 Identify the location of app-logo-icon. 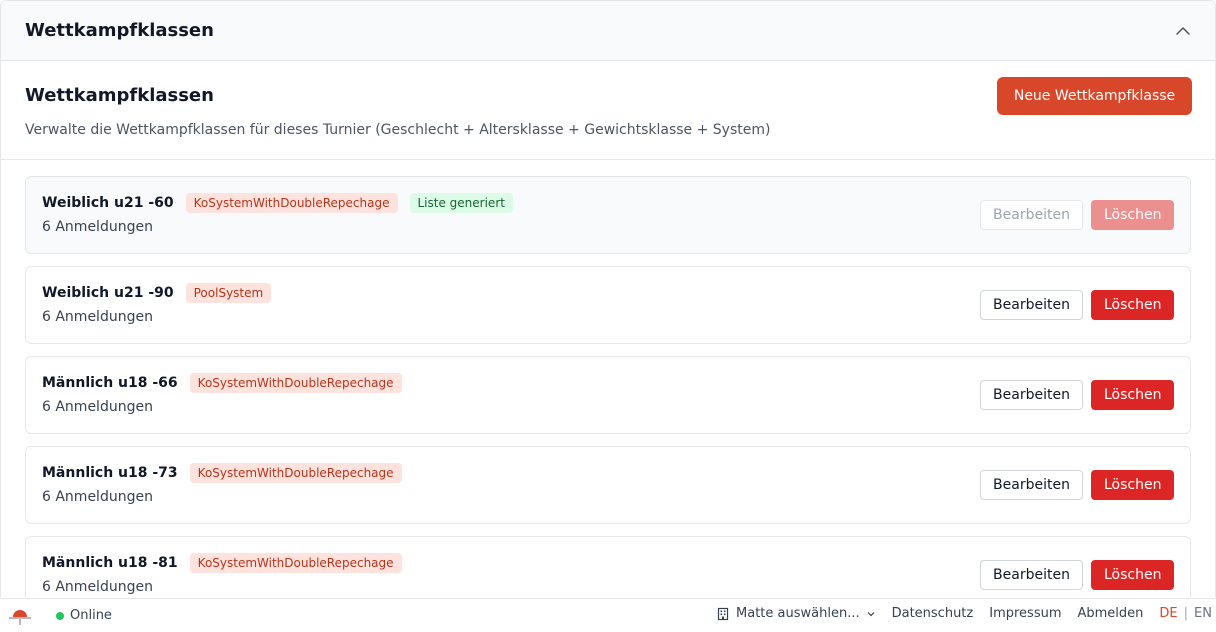
(20, 617).